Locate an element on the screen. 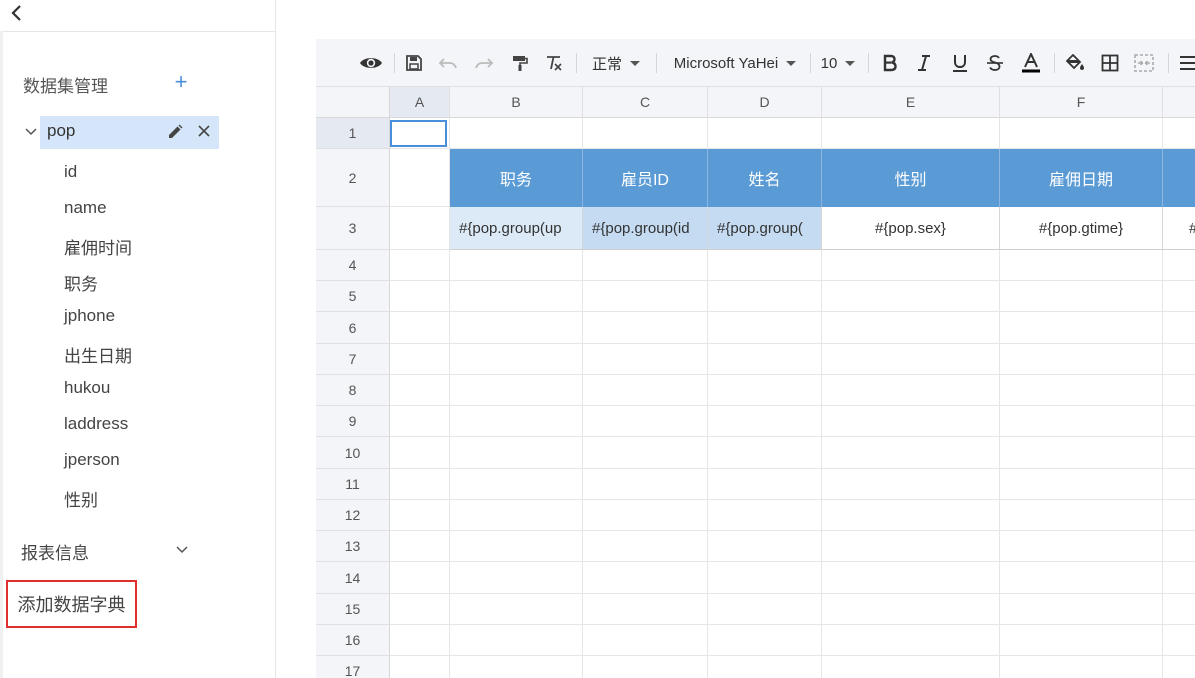 Image resolution: width=1195 pixels, height=678 pixels. font-family-select: Microsoft YaHei is located at coordinates (735, 63).